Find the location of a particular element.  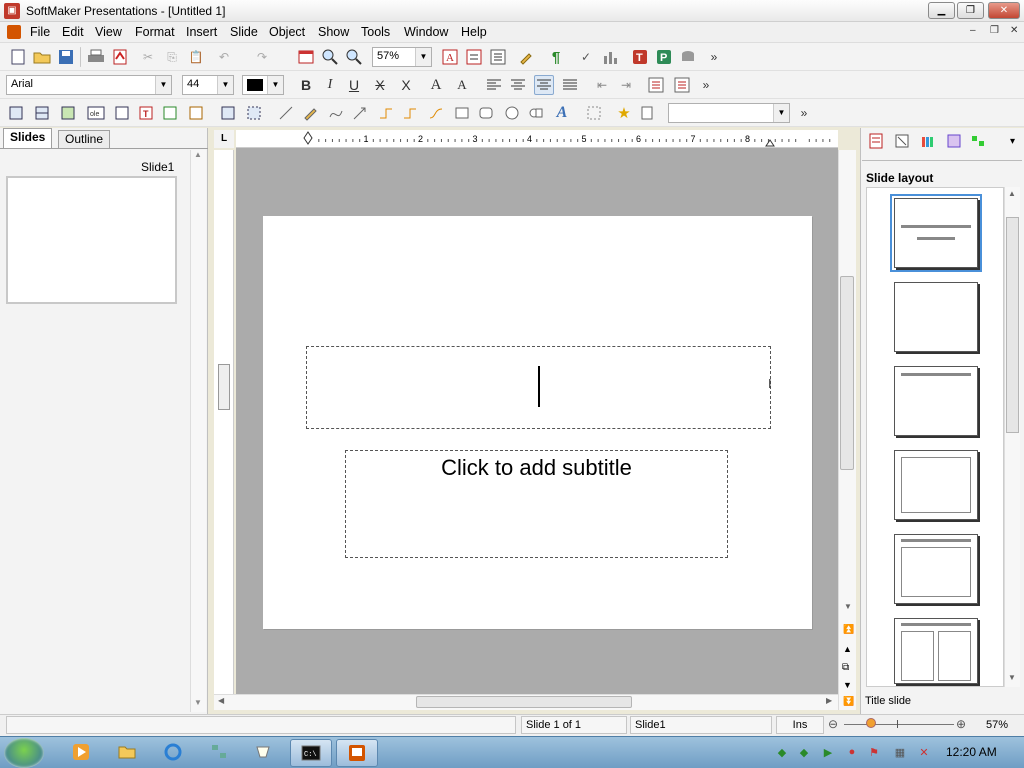

menu-help: Help is located at coordinates (474, 32).